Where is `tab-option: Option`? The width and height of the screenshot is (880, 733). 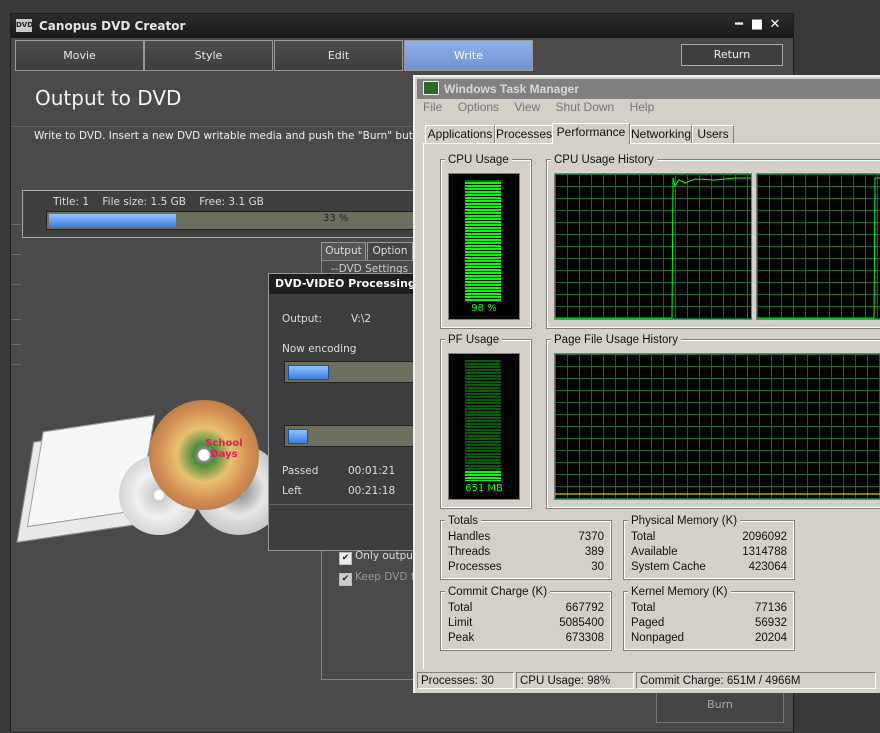 tab-option: Option is located at coordinates (390, 251).